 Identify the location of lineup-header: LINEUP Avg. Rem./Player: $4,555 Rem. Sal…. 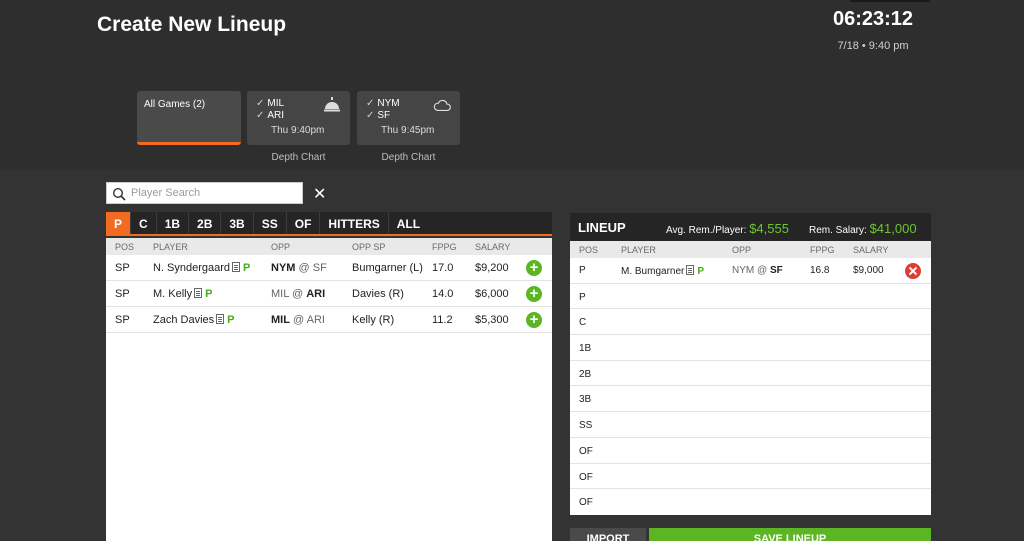
(750, 227).